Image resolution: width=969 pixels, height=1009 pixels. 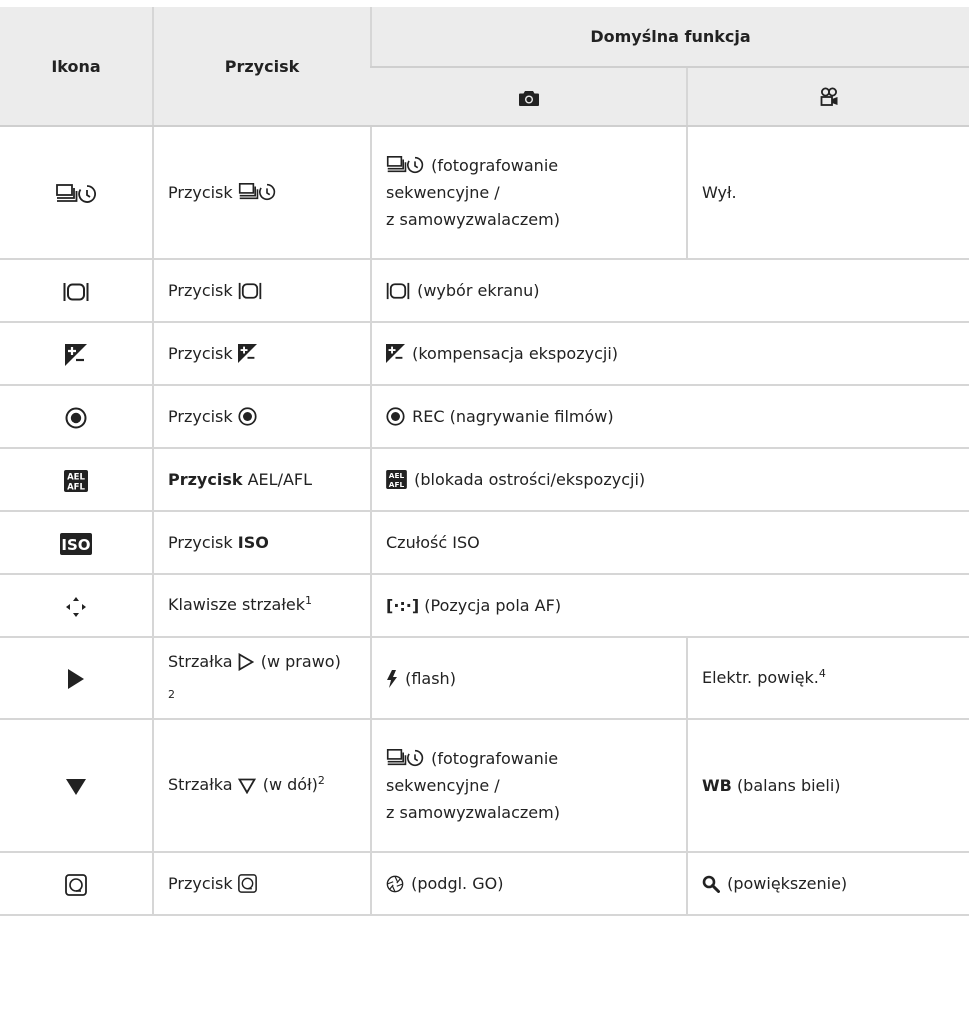 What do you see at coordinates (261, 678) in the screenshot?
I see `button-cell: Strzałka (w prawo) 2` at bounding box center [261, 678].